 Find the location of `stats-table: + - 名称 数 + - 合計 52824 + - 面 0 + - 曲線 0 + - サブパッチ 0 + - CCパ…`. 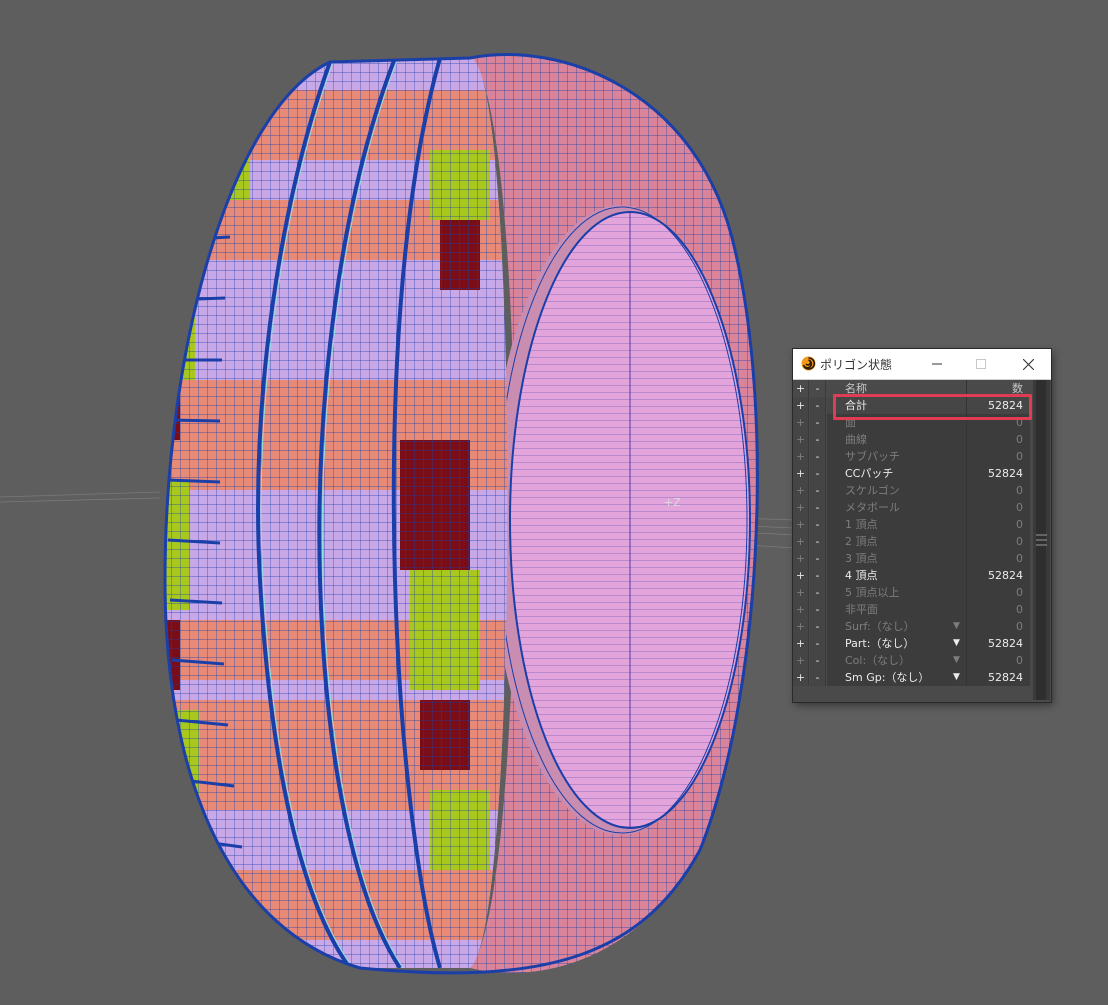

stats-table: + - 名称 数 + - 合計 52824 + - 面 0 + - 曲線 0 + - サブパッチ 0 + - CCパ… is located at coordinates (913, 533).